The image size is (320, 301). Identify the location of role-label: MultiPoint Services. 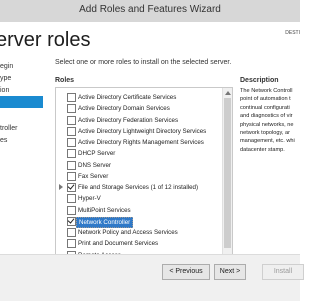
(104, 210).